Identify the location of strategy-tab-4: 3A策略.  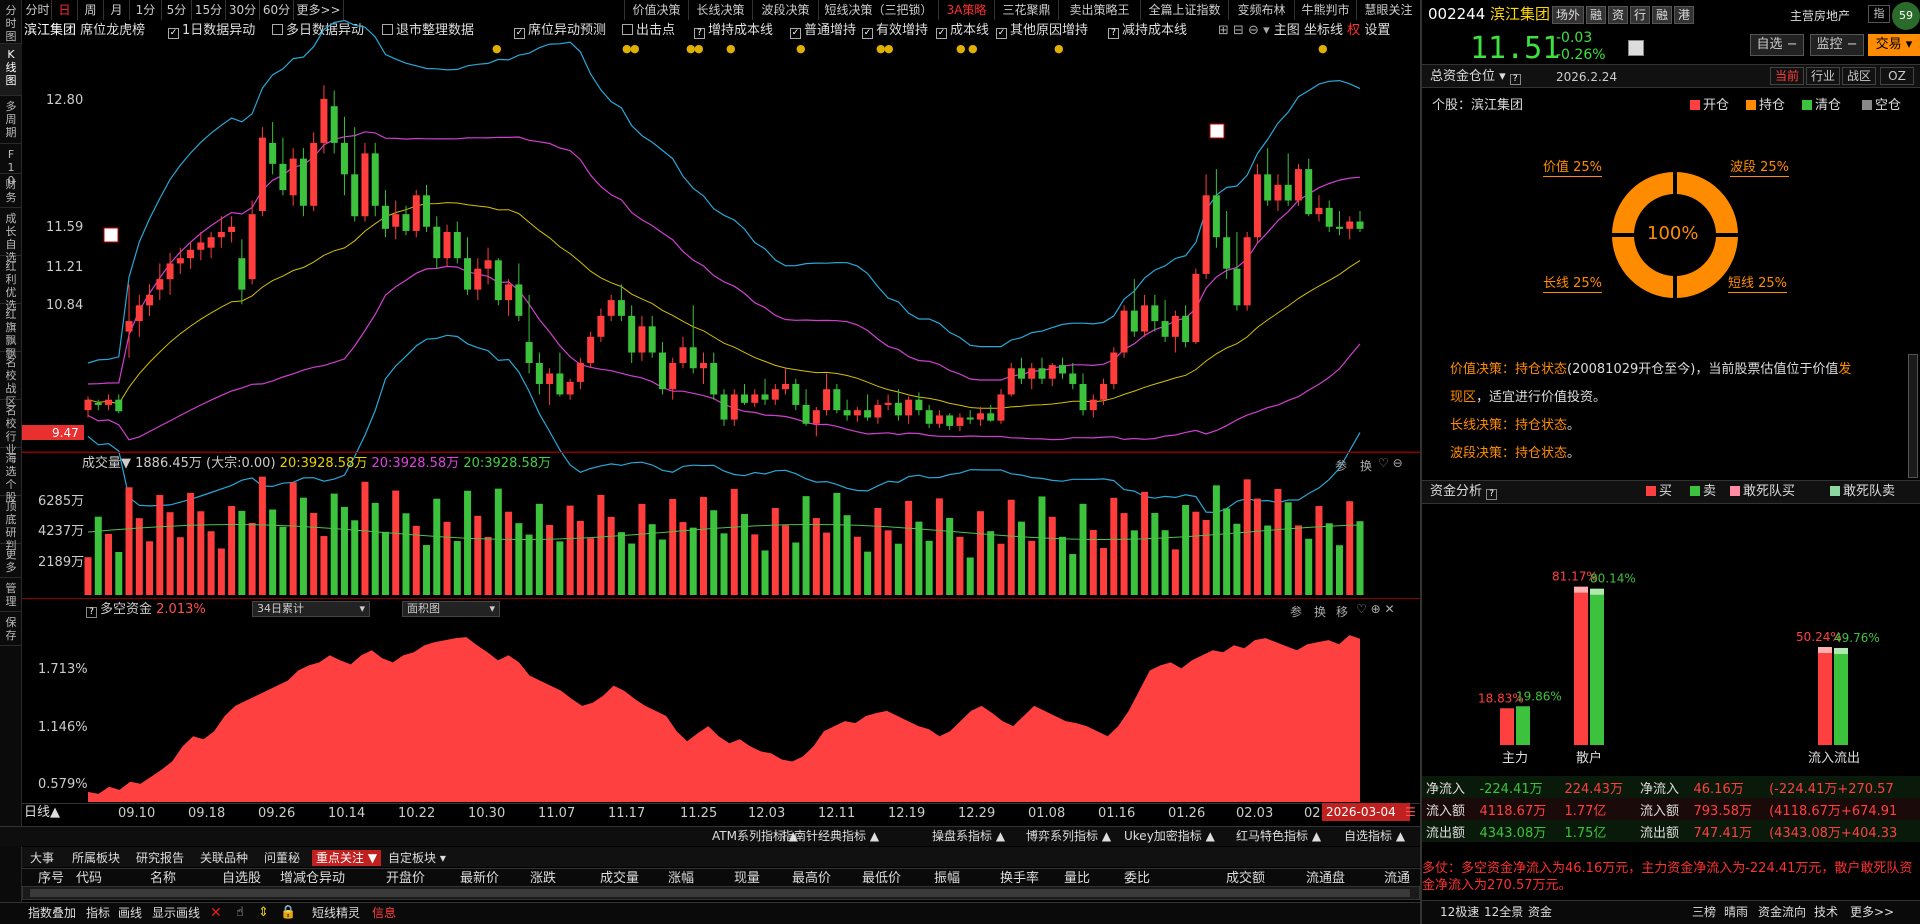
(966, 10).